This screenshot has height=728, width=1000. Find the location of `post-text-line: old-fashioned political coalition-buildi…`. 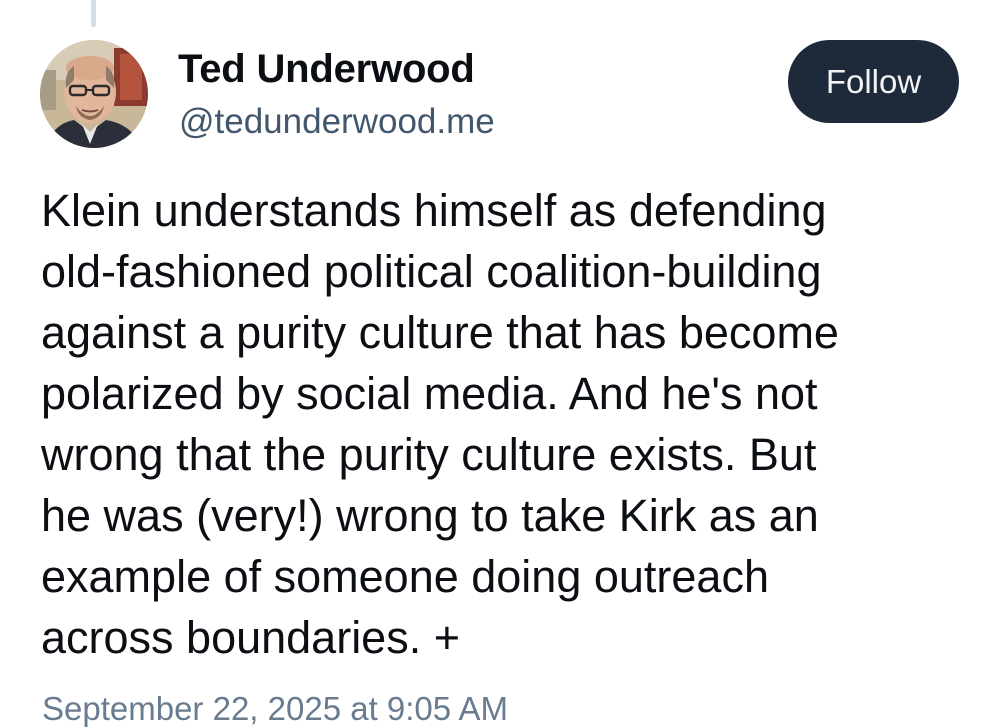

post-text-line: old-fashioned political coalition-buildi… is located at coordinates (431, 271).